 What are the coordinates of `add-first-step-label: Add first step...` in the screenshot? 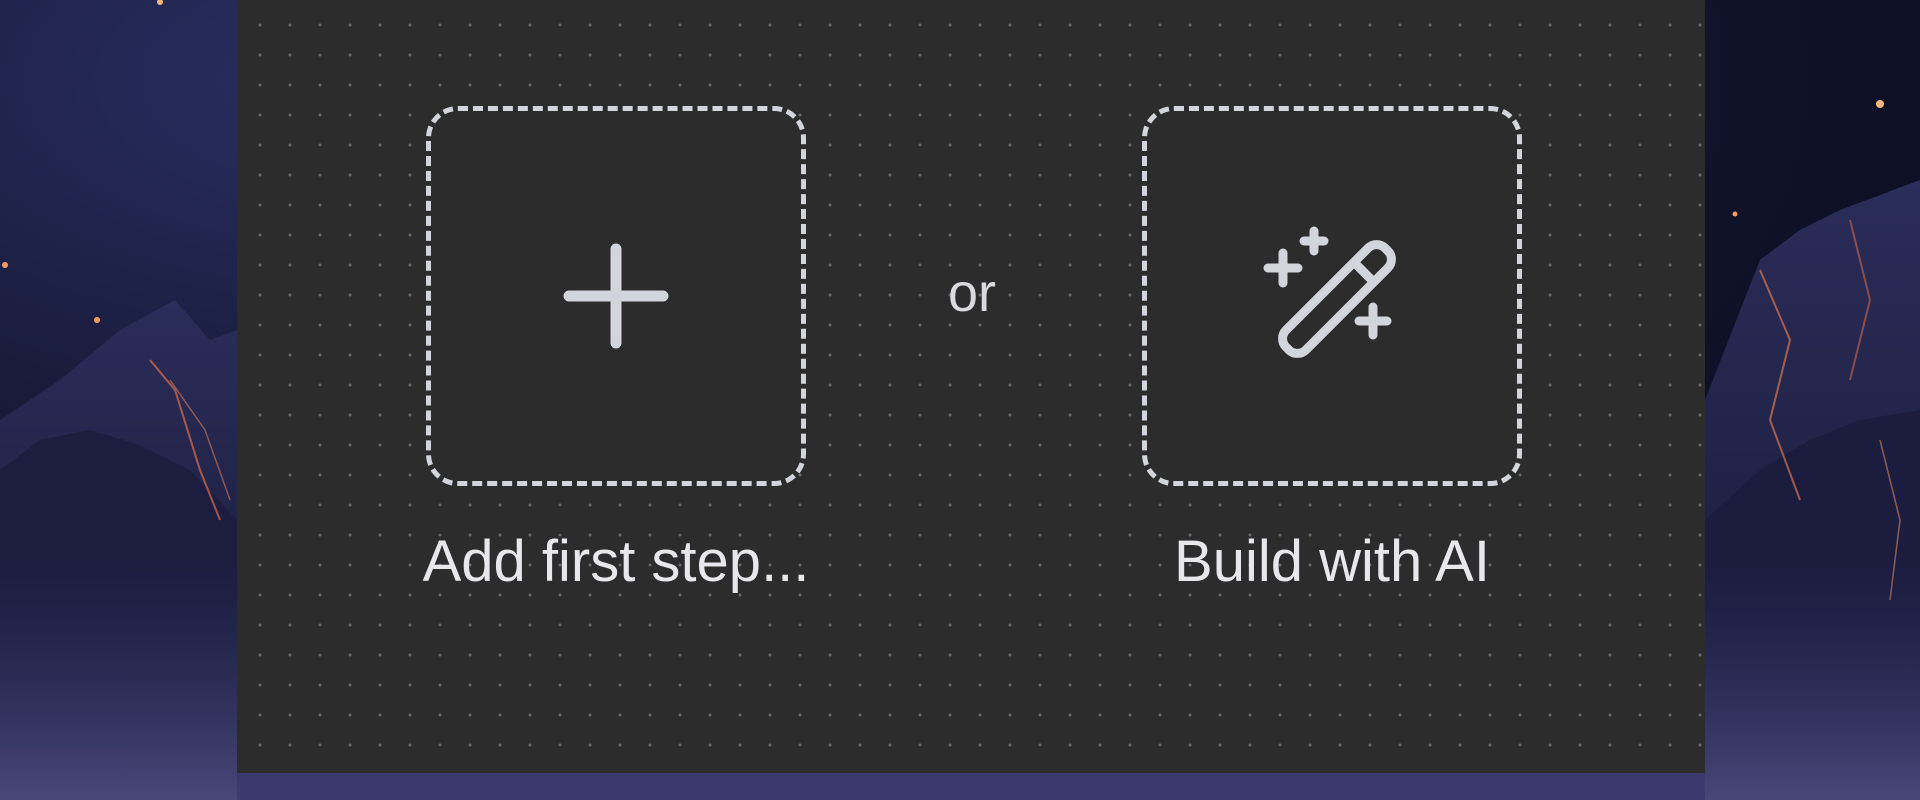 It's located at (616, 561).